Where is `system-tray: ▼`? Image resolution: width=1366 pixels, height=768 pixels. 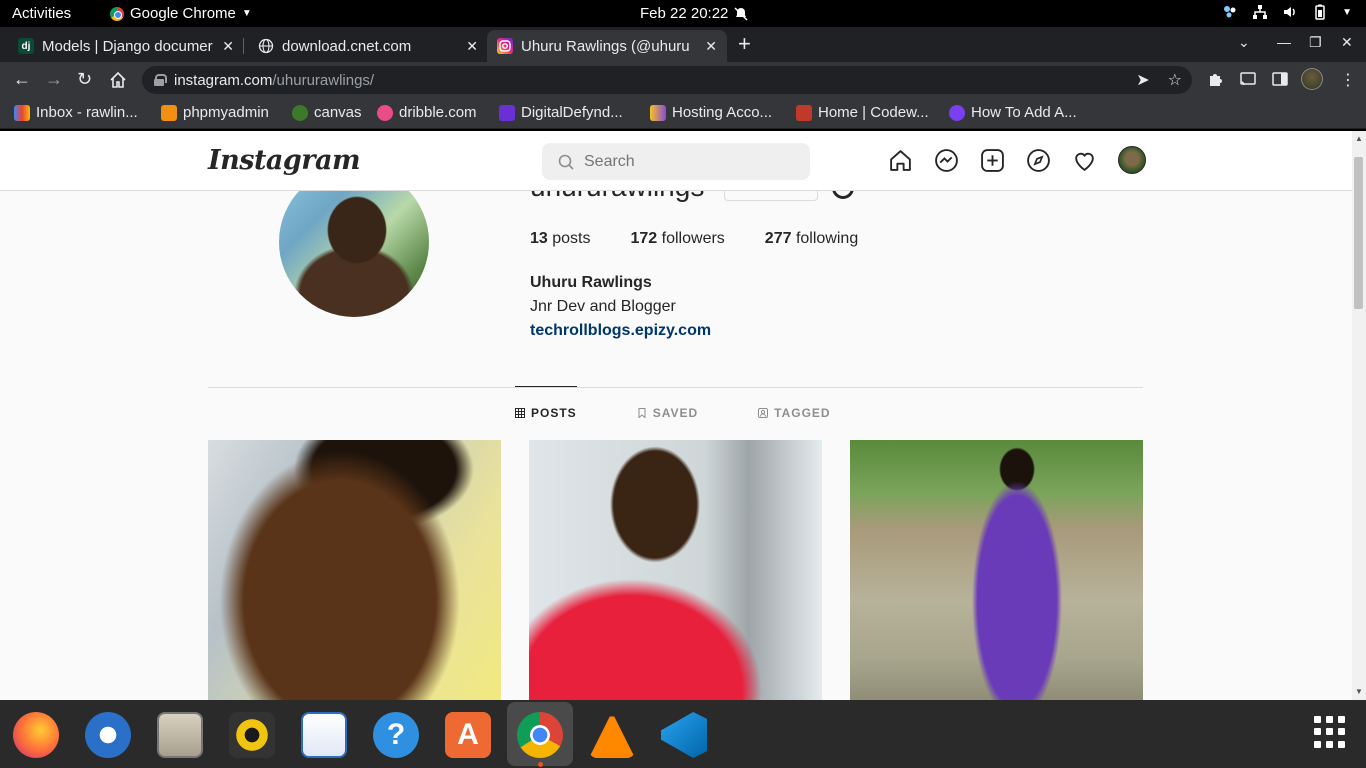 system-tray: ▼ is located at coordinates (1287, 12).